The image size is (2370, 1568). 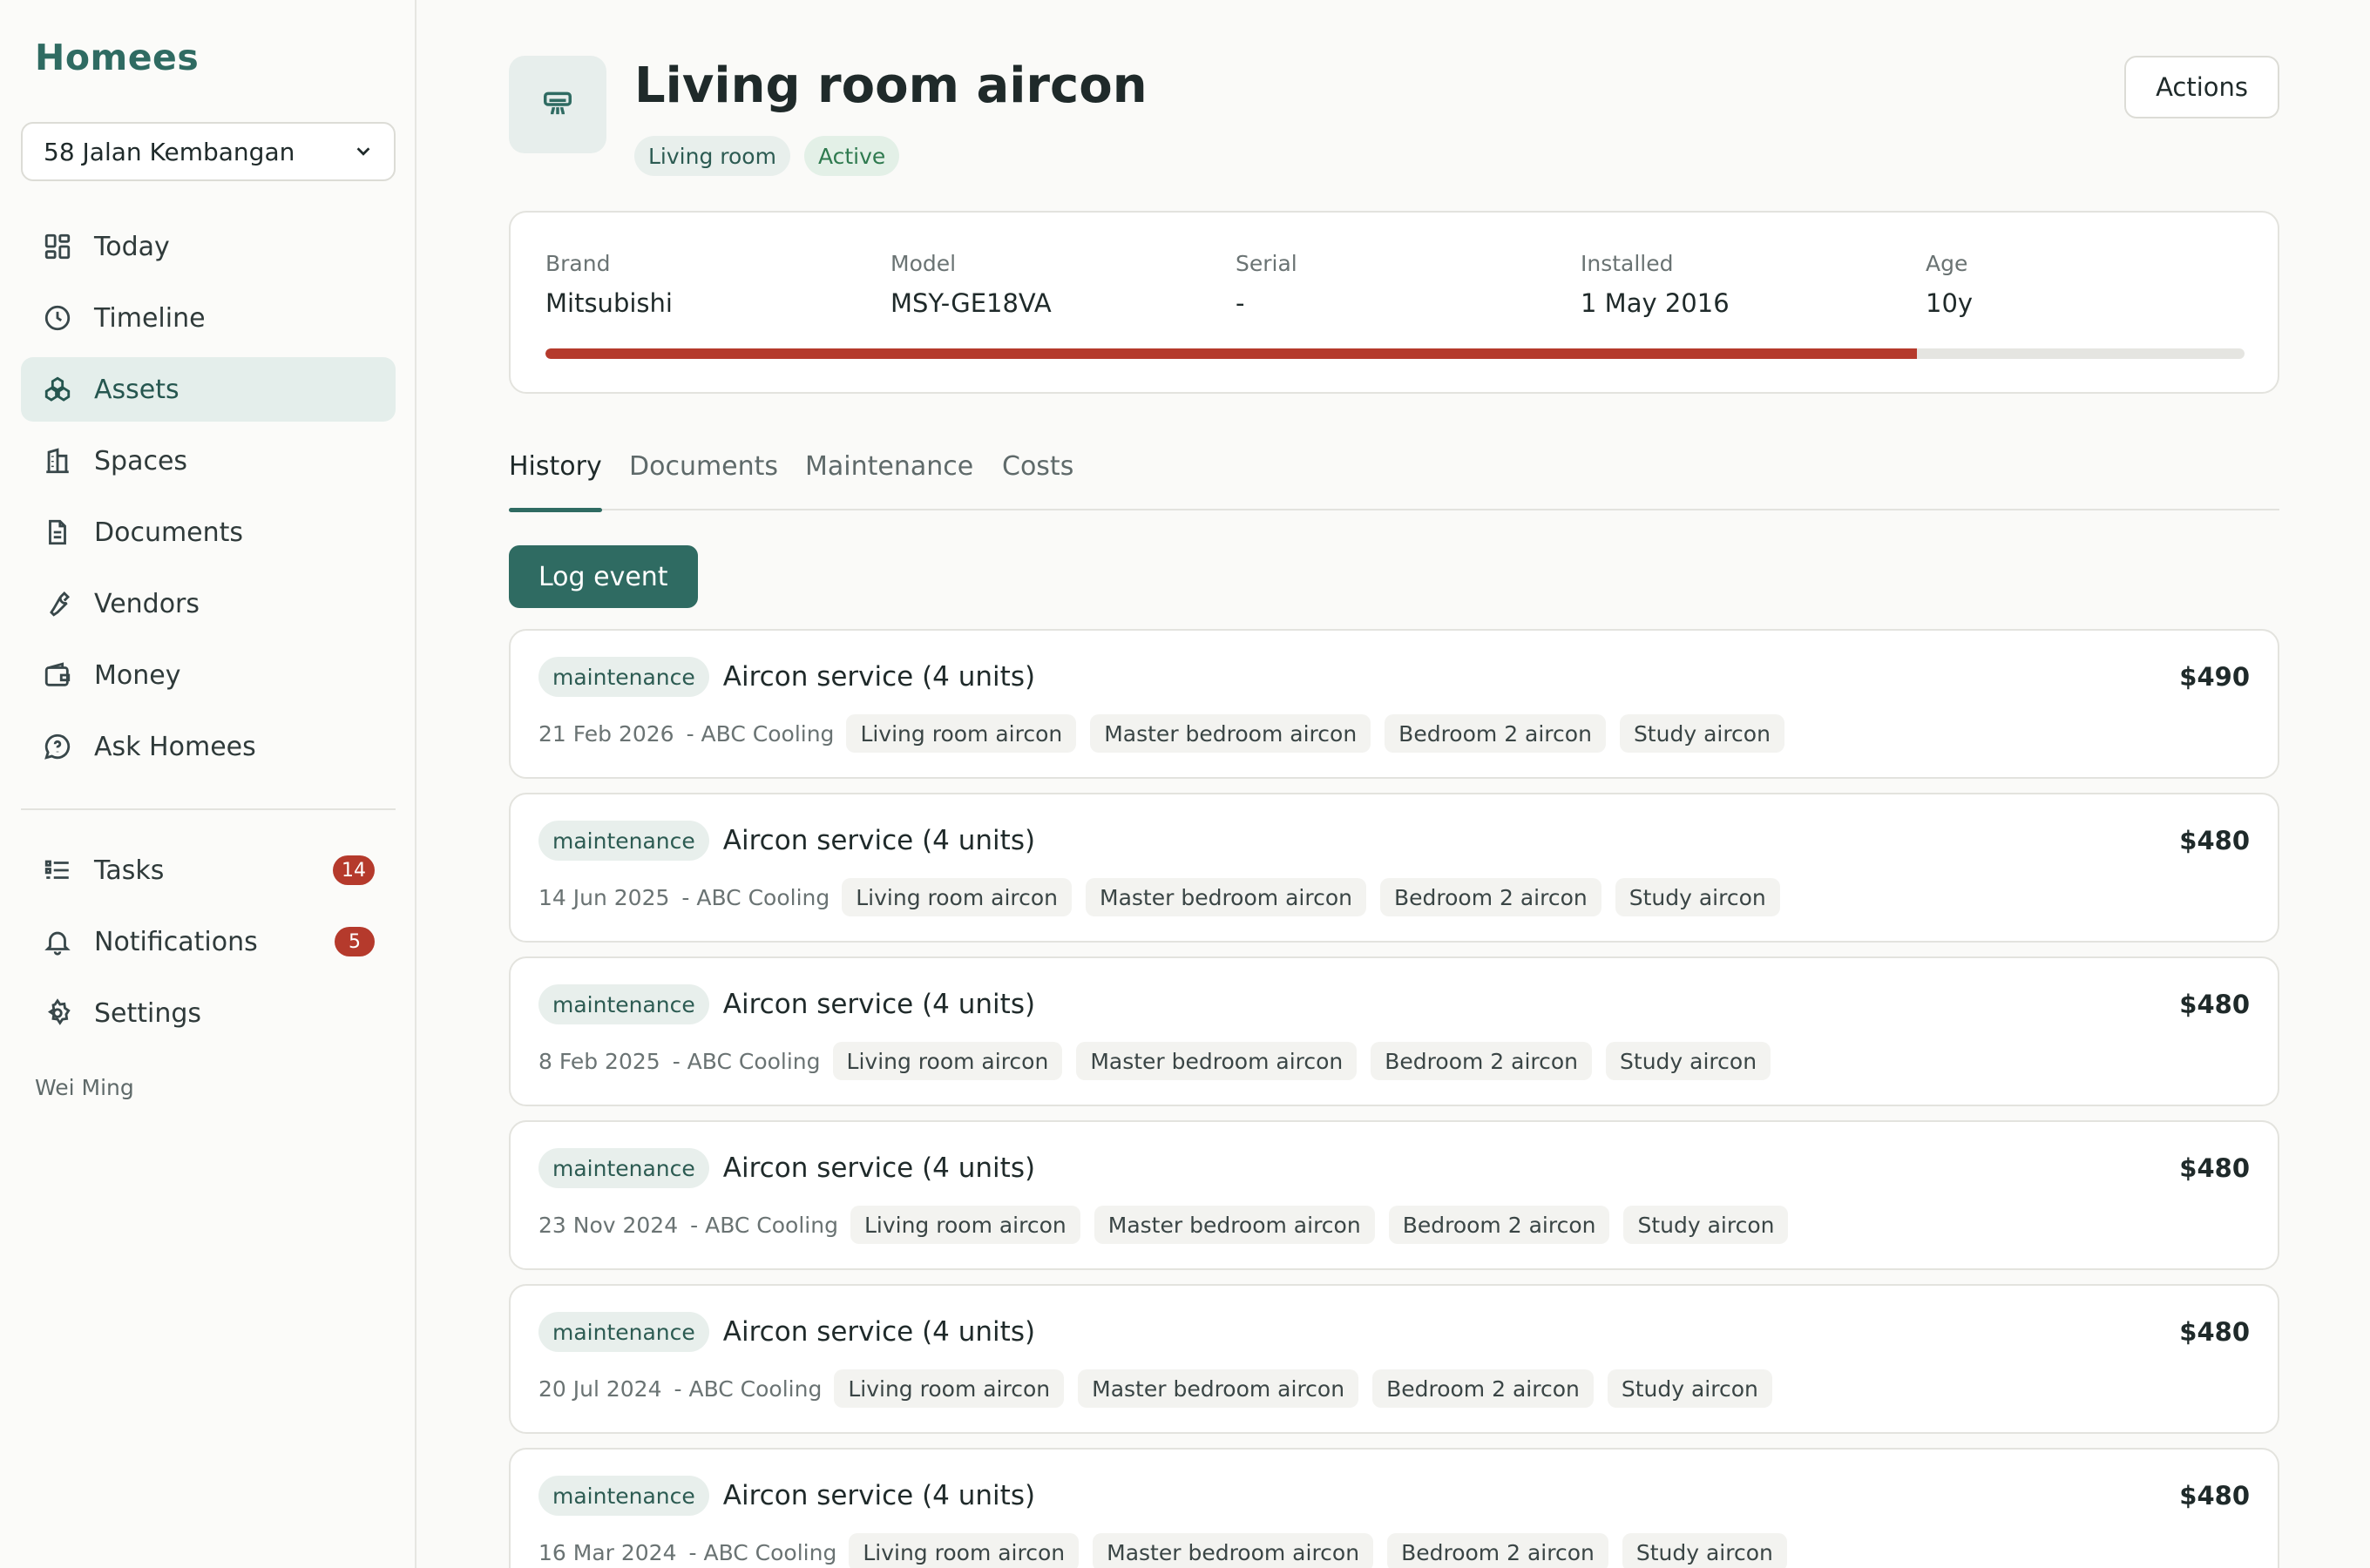 What do you see at coordinates (603, 576) in the screenshot?
I see `log-event-button: Log event` at bounding box center [603, 576].